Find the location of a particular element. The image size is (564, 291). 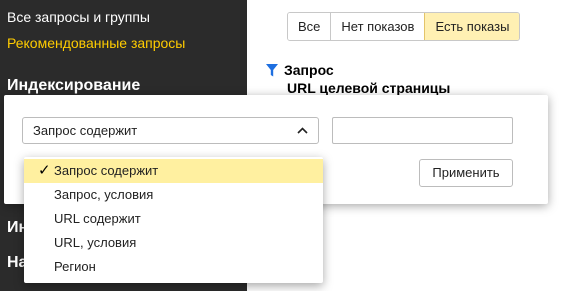

sidebar-item-recommended-queries: Рекомендованные запросы is located at coordinates (96, 43).